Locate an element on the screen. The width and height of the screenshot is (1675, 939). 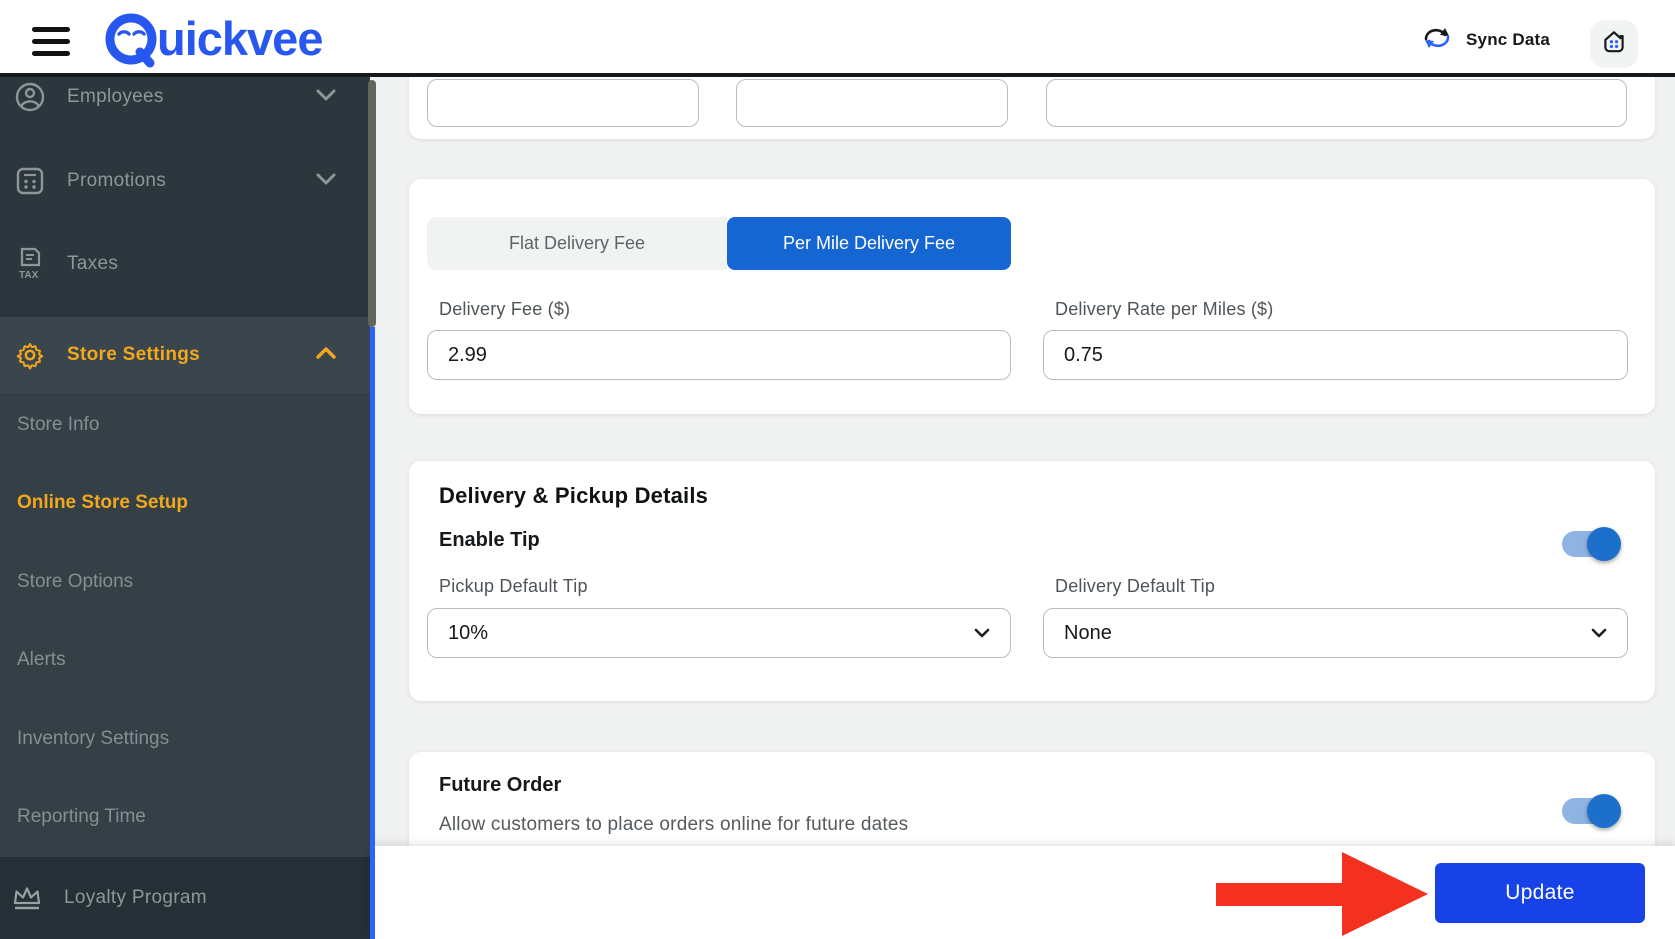
delivery-rate-input is located at coordinates (1335, 355).